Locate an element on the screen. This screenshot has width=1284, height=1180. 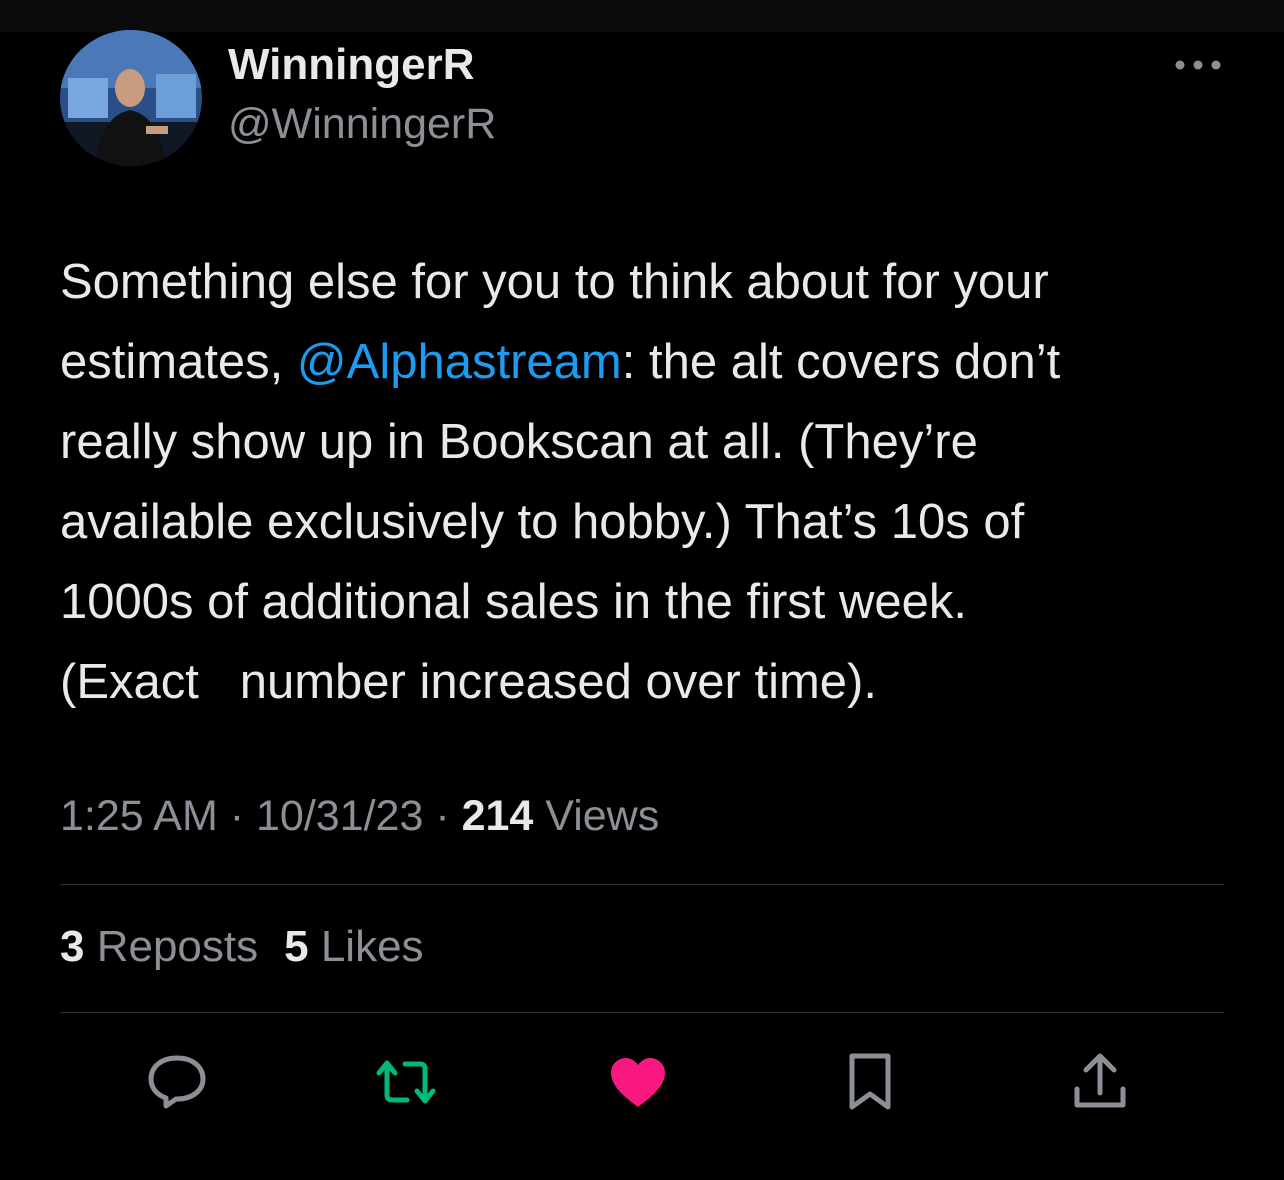
bookmark-icon is located at coordinates (870, 1081).